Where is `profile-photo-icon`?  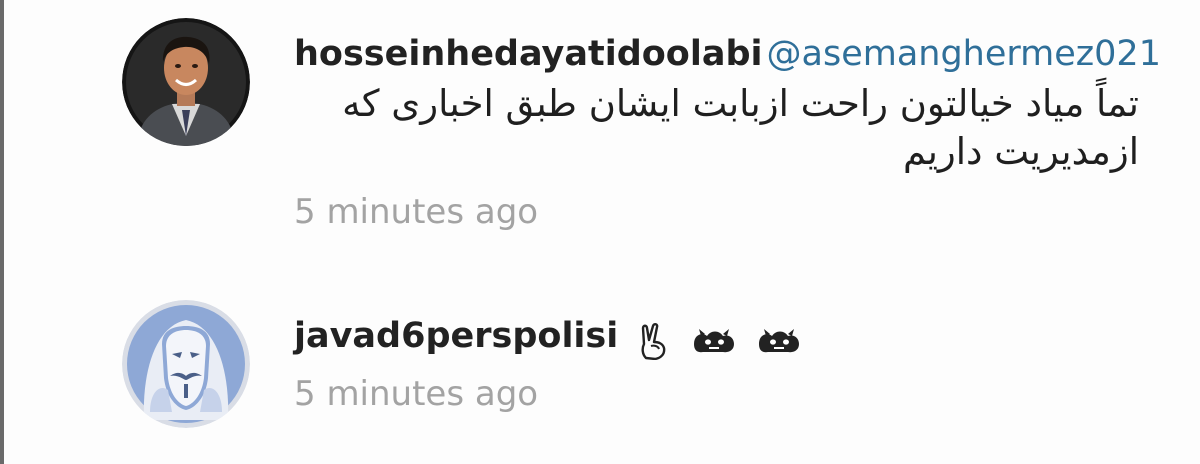
profile-photo-icon is located at coordinates (186, 82).